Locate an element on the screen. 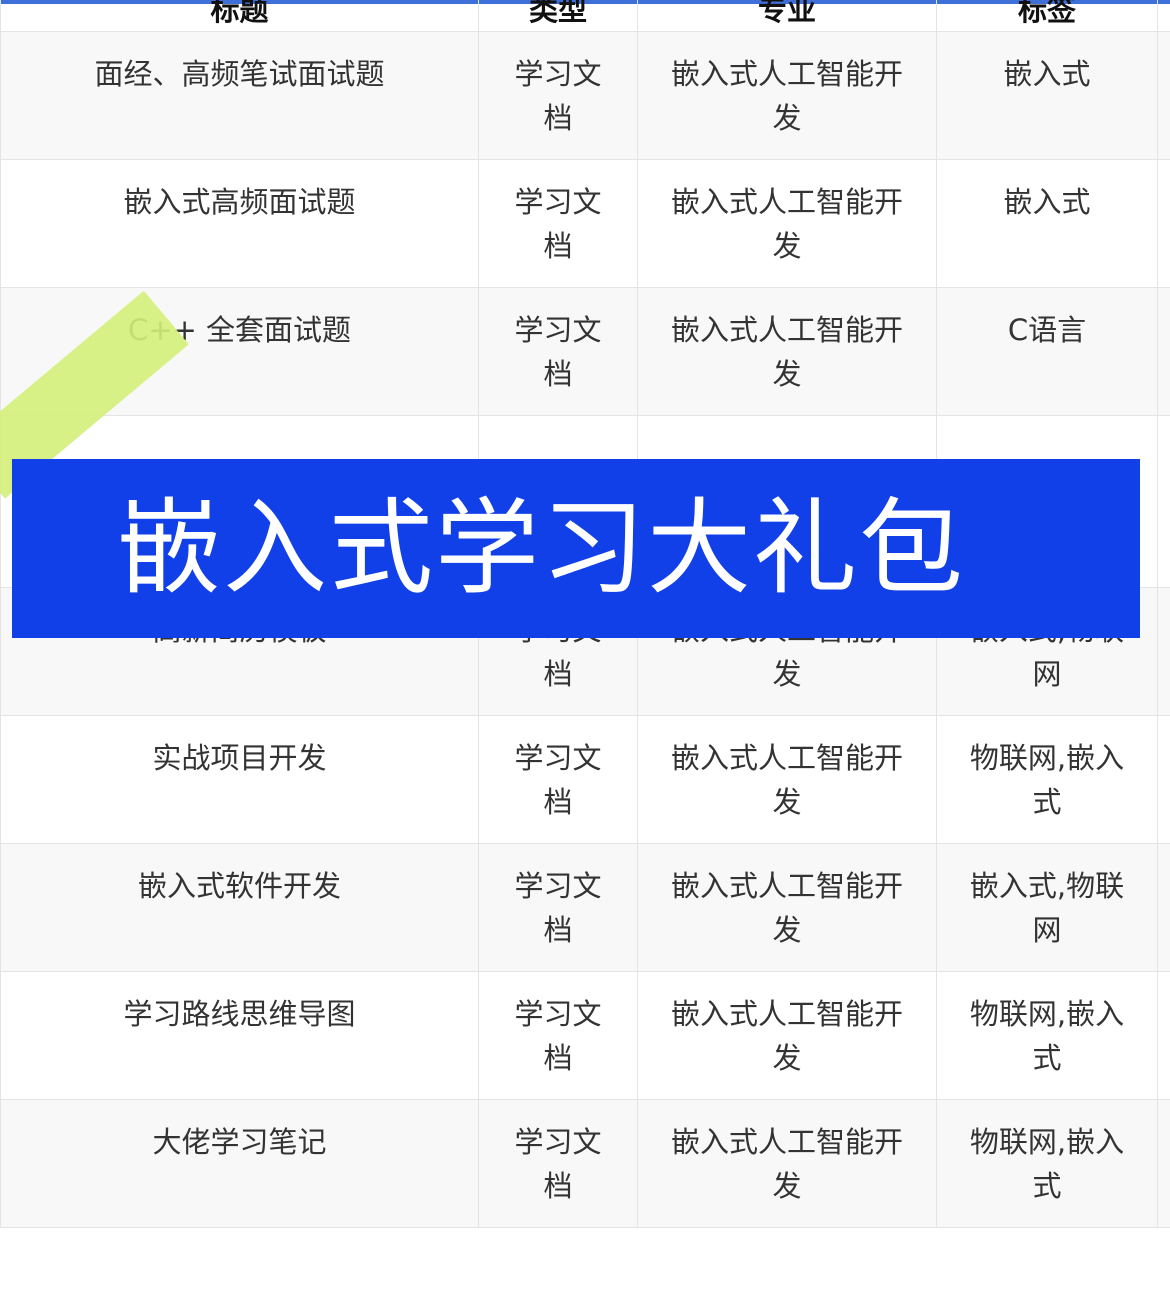 The image size is (1170, 1294). table-row: 嵌入式高频面试题 学习文档 嵌入式人工智能开发 嵌入式 is located at coordinates (585, 223).